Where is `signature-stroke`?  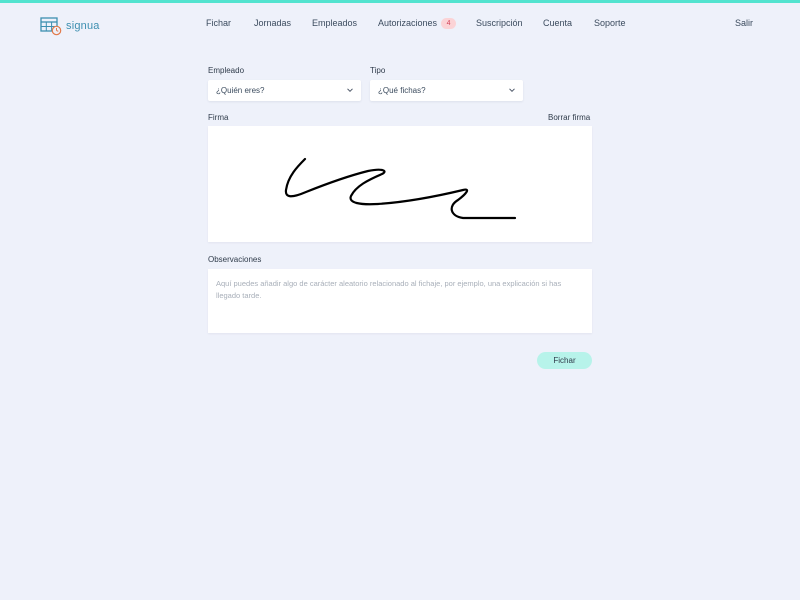 signature-stroke is located at coordinates (400, 188).